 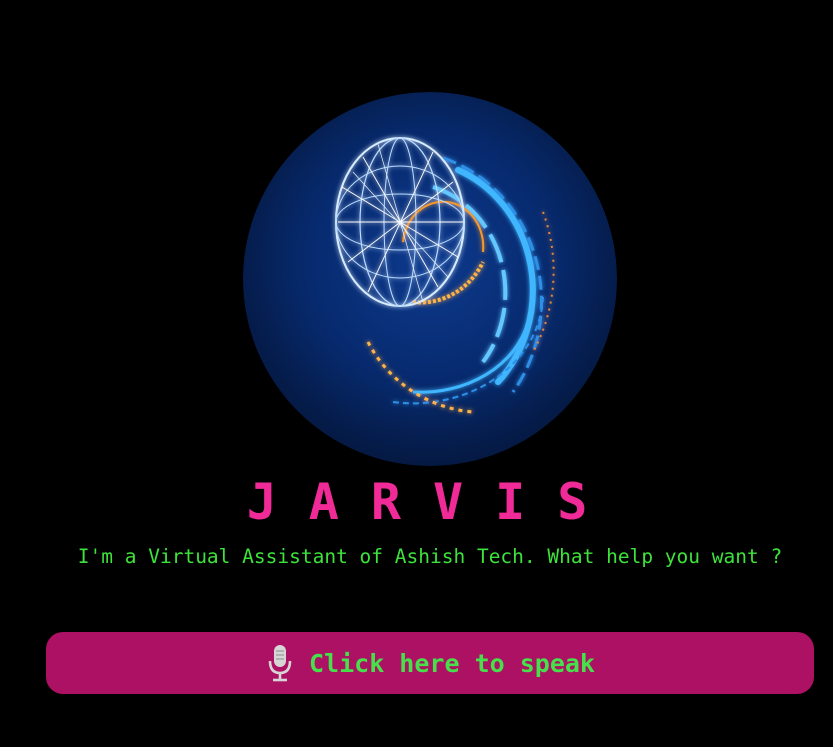 I want to click on speak-button: Click here to speak, so click(x=430, y=663).